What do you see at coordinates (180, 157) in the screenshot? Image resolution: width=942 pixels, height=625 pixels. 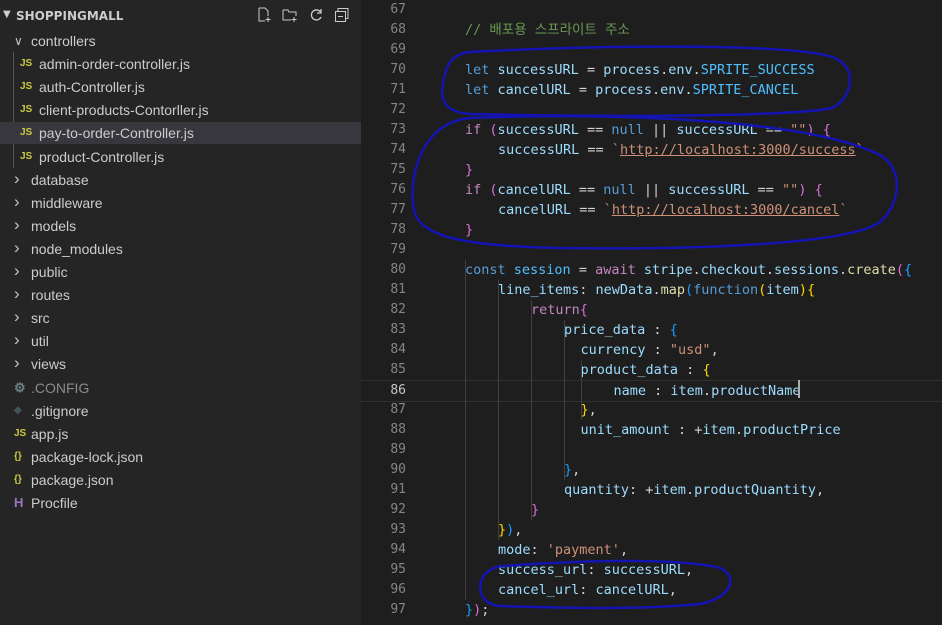 I see `tree-item: JS product-Controller.js` at bounding box center [180, 157].